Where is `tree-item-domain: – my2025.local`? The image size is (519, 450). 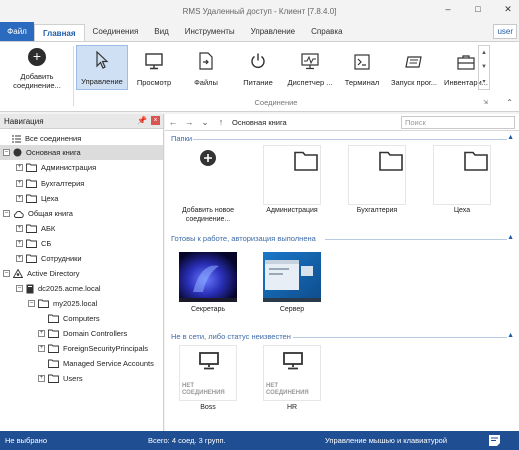 tree-item-domain: – my2025.local is located at coordinates (62, 303).